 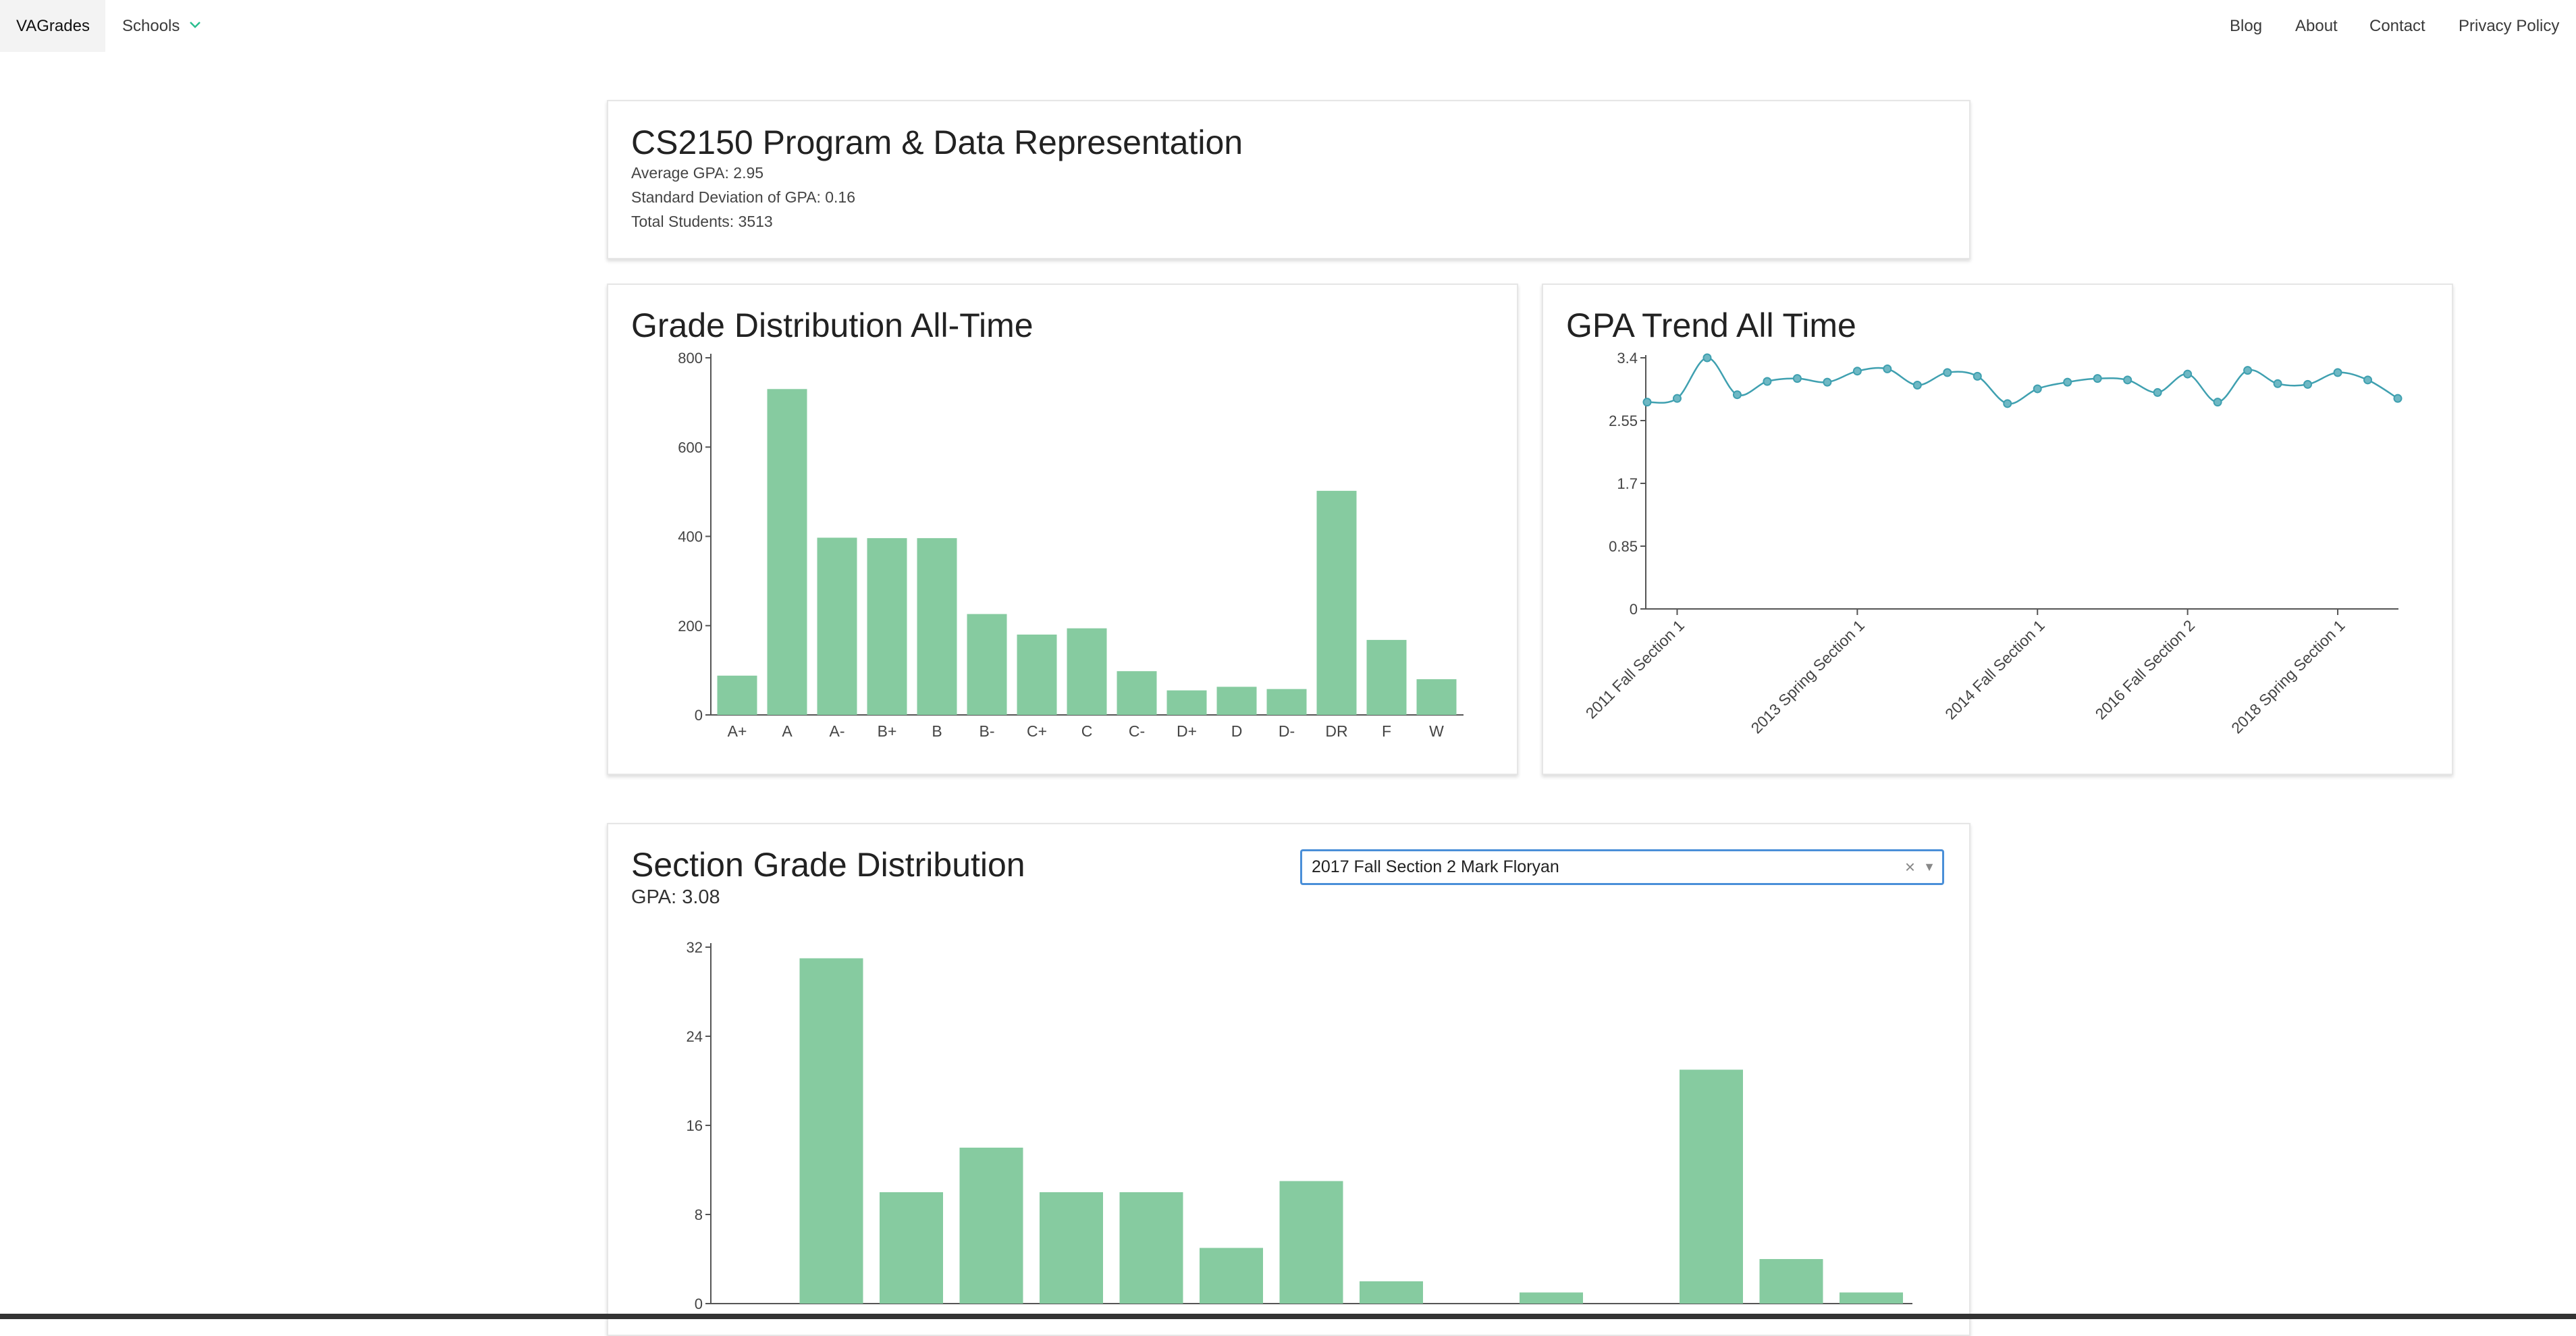 What do you see at coordinates (1635, 669) in the screenshot?
I see `trend-x-tick-label: 2011 Fall Section 1` at bounding box center [1635, 669].